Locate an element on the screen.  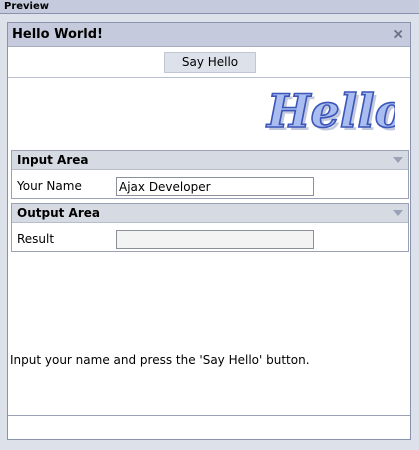
output-area-header: Output Area is located at coordinates (210, 213).